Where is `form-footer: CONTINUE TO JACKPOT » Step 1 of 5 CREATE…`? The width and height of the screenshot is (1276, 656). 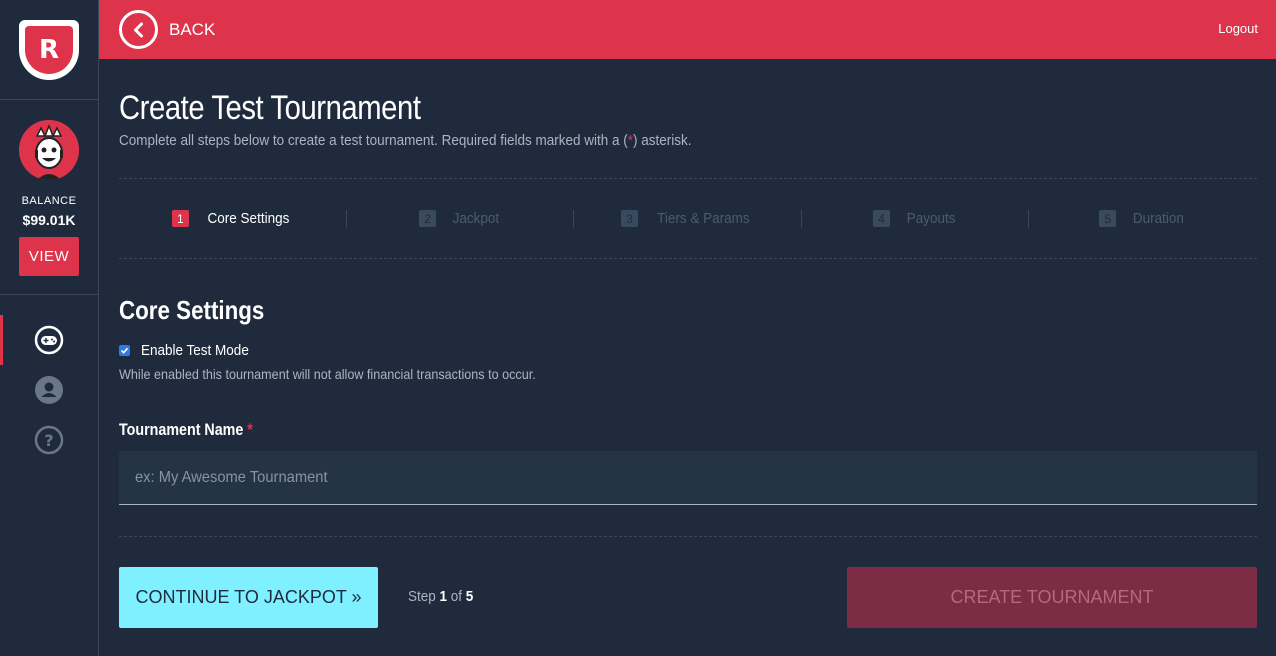
form-footer: CONTINUE TO JACKPOT » Step 1 of 5 CREATE… is located at coordinates (688, 582).